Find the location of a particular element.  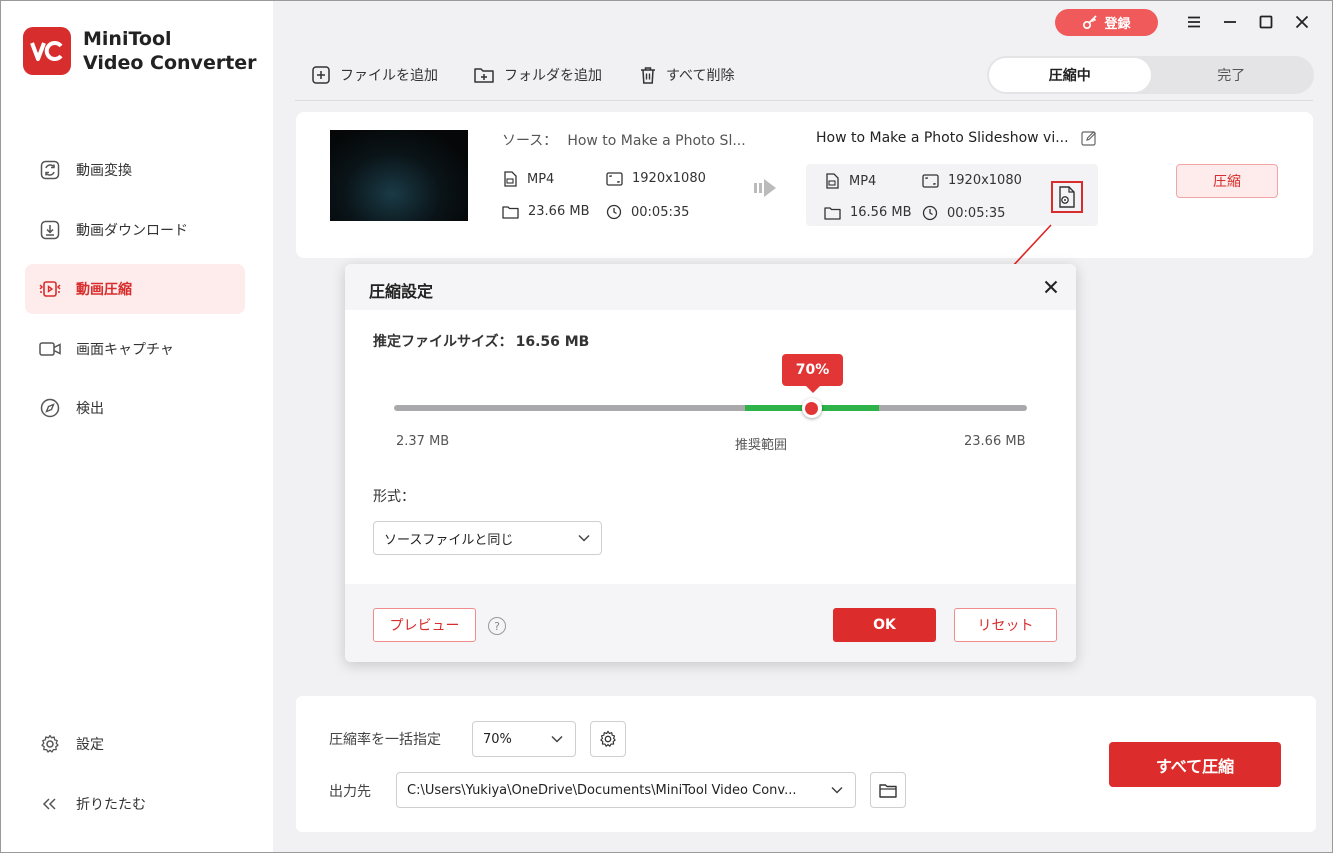

ratio-settings-button is located at coordinates (608, 739).